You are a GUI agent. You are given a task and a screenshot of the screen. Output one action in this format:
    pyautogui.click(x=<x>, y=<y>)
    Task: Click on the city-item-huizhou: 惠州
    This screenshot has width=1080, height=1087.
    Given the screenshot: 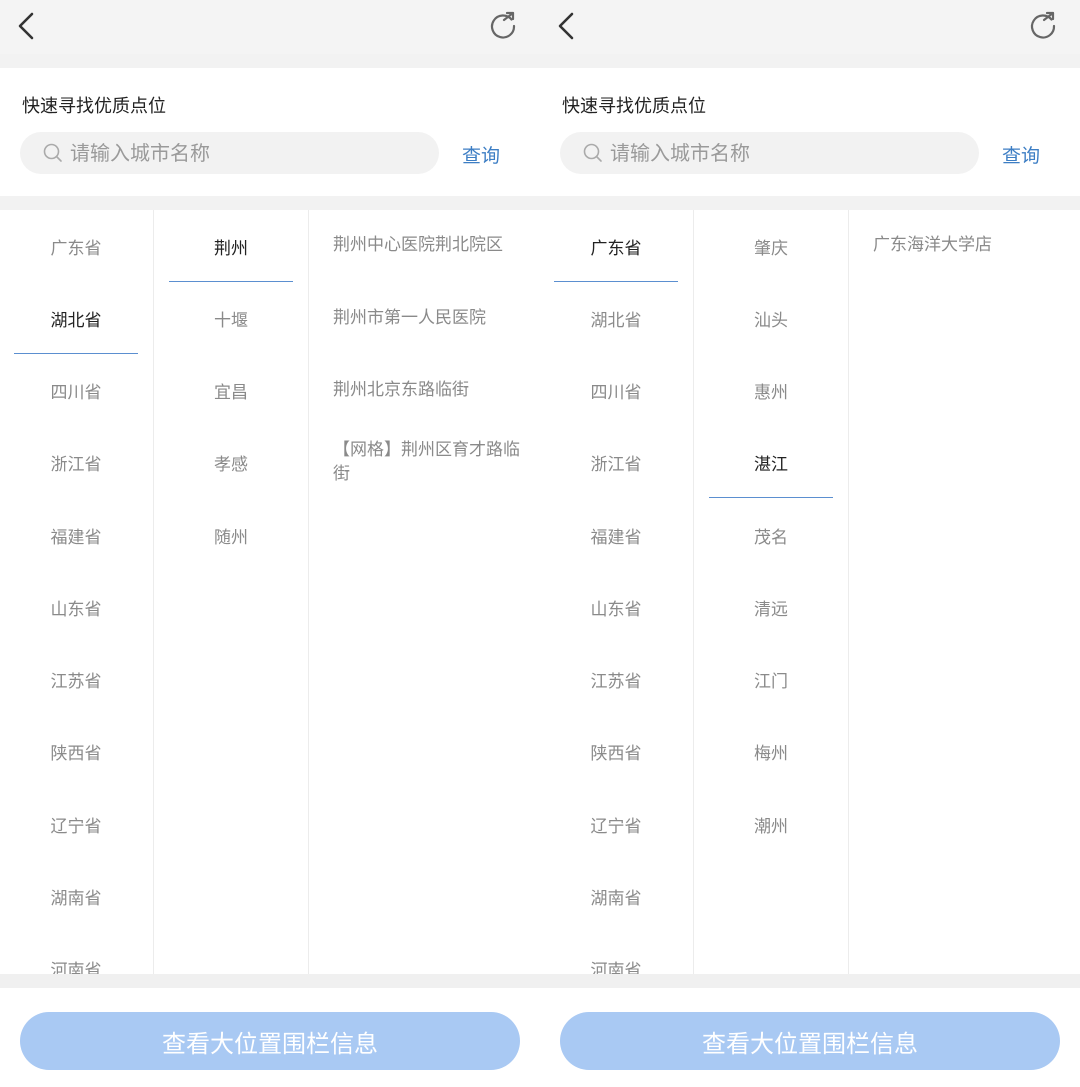 What is the action you would take?
    pyautogui.click(x=771, y=390)
    